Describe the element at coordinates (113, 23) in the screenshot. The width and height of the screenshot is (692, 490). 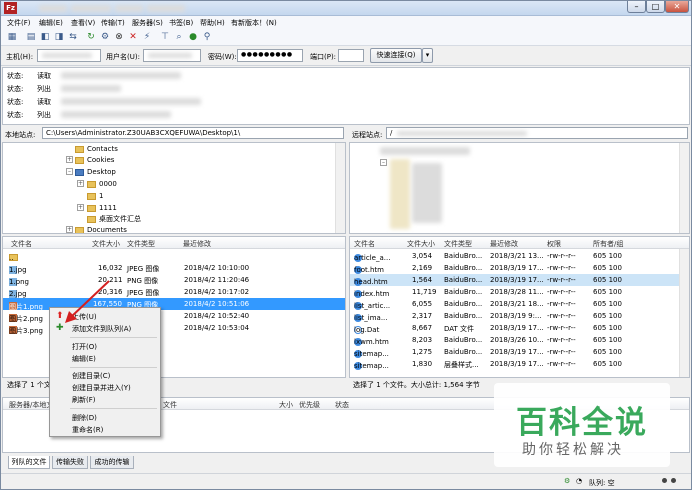
I see `menu-transfer: 传输(T)` at that location.